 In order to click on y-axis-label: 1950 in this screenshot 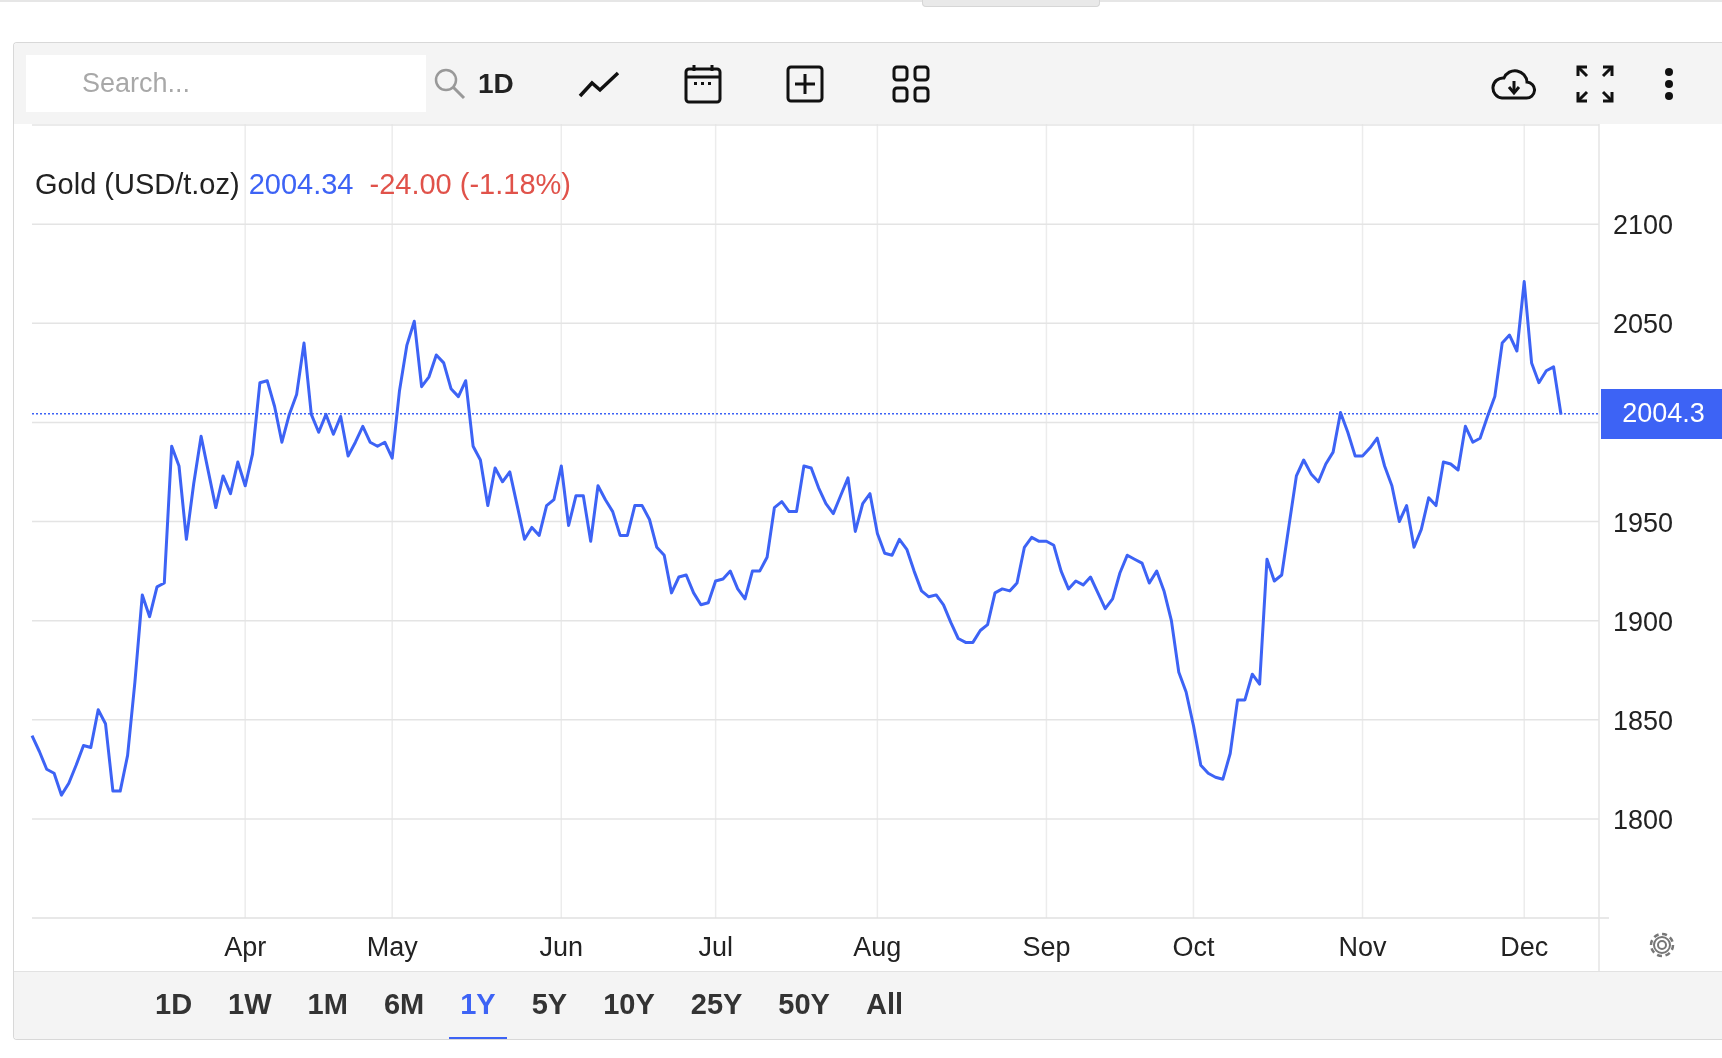, I will do `click(1643, 522)`.